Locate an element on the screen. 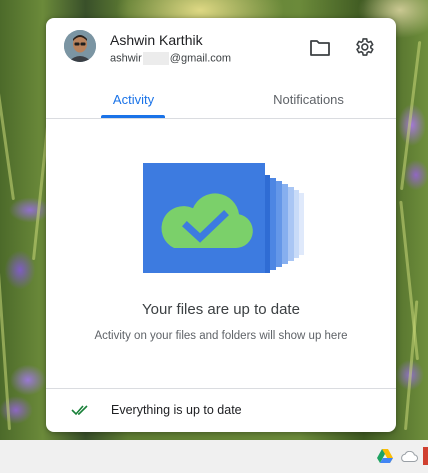  folder-icon is located at coordinates (320, 48).